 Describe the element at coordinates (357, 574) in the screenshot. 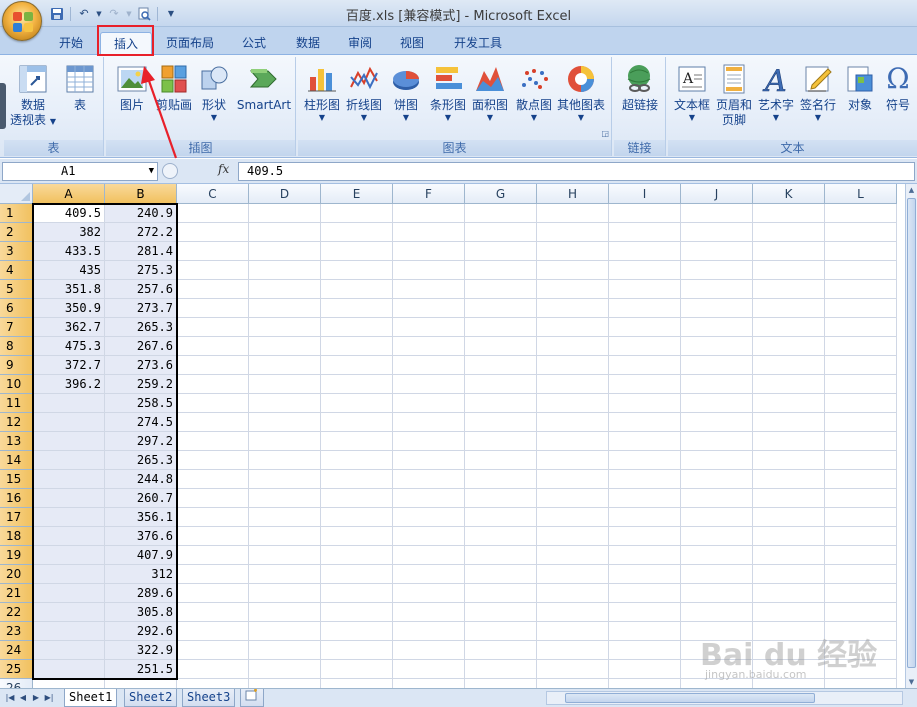

I see `cell-e20` at that location.